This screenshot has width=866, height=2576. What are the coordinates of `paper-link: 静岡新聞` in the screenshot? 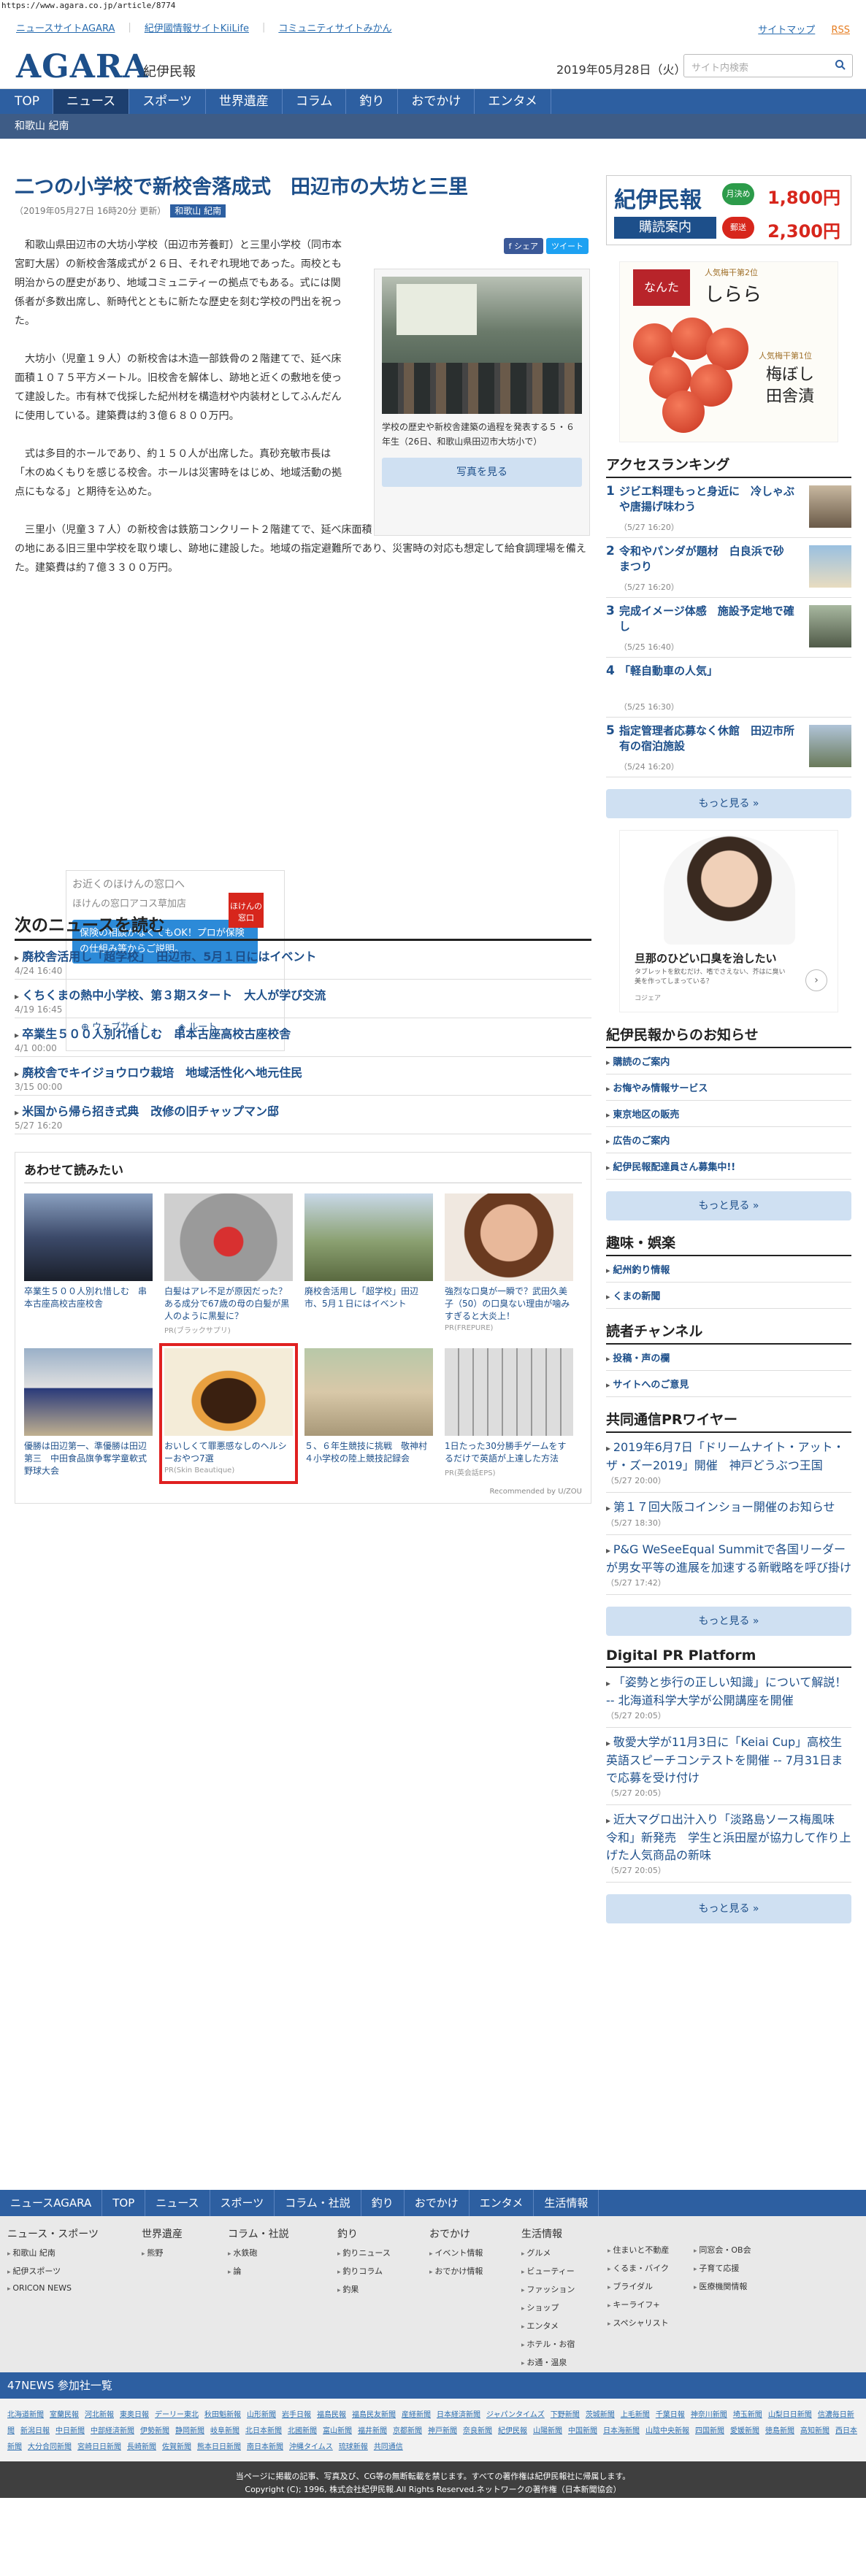 It's located at (189, 2431).